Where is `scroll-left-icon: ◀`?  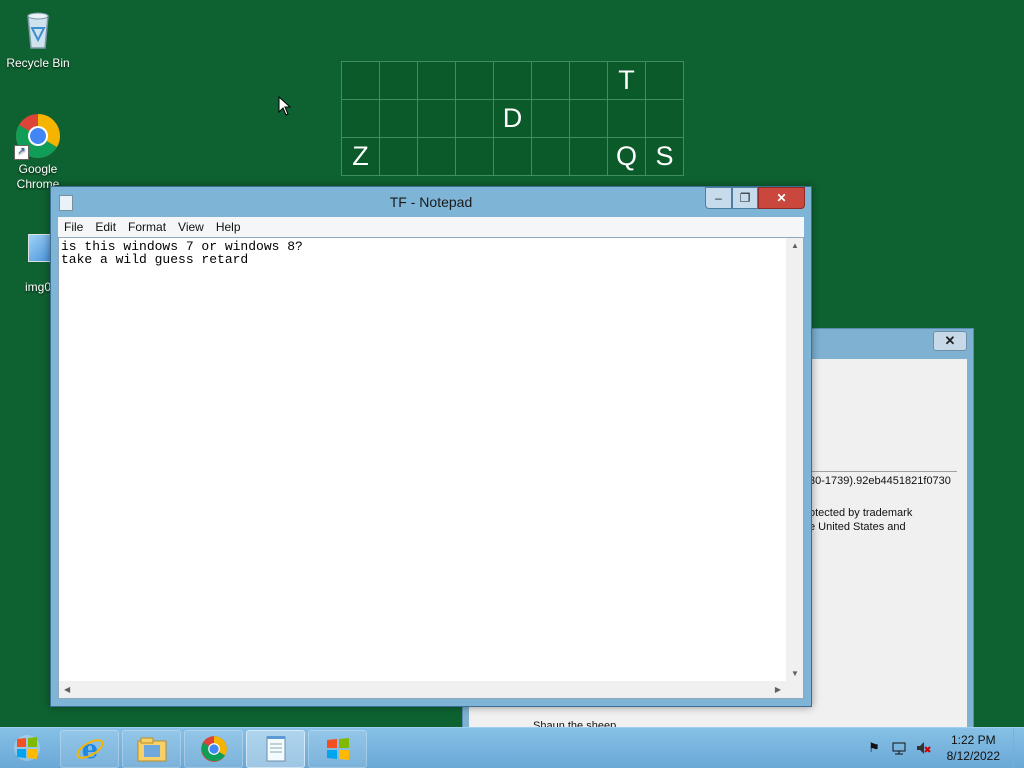
scroll-left-icon: ◀ is located at coordinates (67, 689).